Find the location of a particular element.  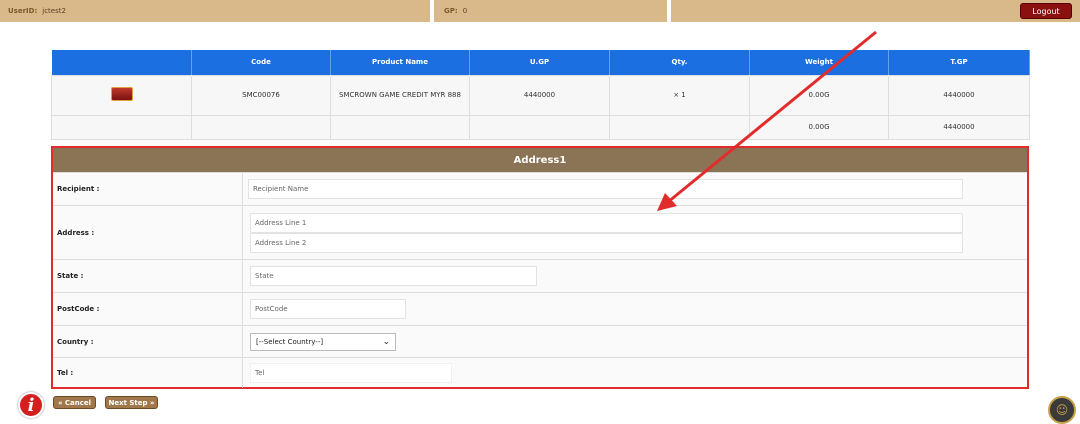

gp-segment: GP: 0 is located at coordinates (550, 11).